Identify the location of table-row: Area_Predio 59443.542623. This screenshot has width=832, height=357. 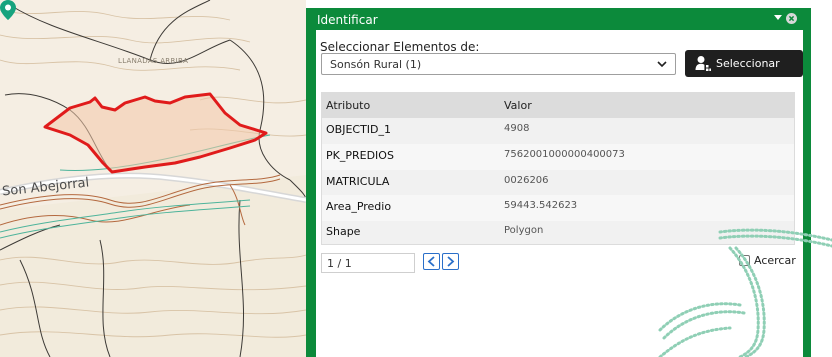
(558, 208).